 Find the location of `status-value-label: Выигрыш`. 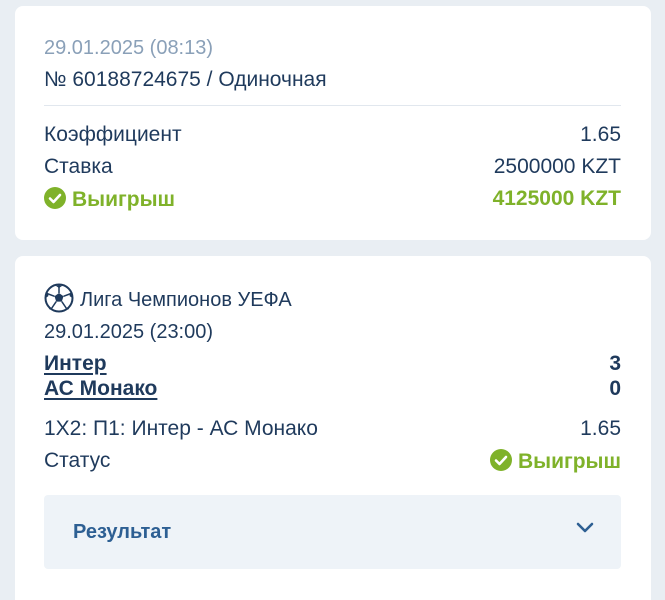

status-value-label: Выигрыш is located at coordinates (569, 461).